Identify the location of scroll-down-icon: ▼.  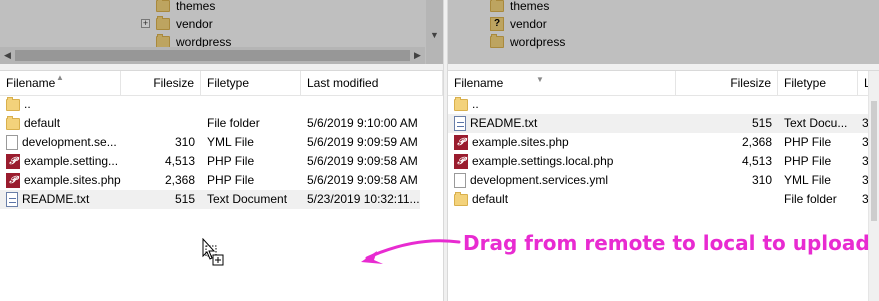
(434, 35).